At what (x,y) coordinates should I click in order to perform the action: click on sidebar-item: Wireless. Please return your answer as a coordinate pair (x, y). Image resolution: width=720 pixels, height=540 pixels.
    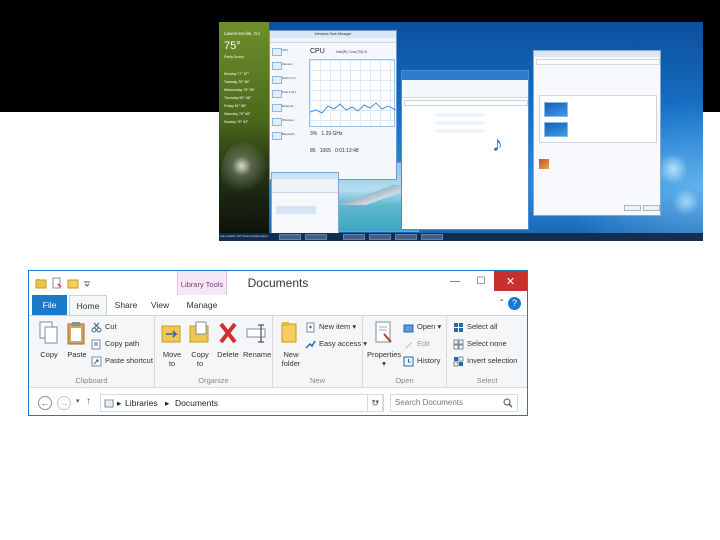
    Looking at the image, I should click on (288, 123).